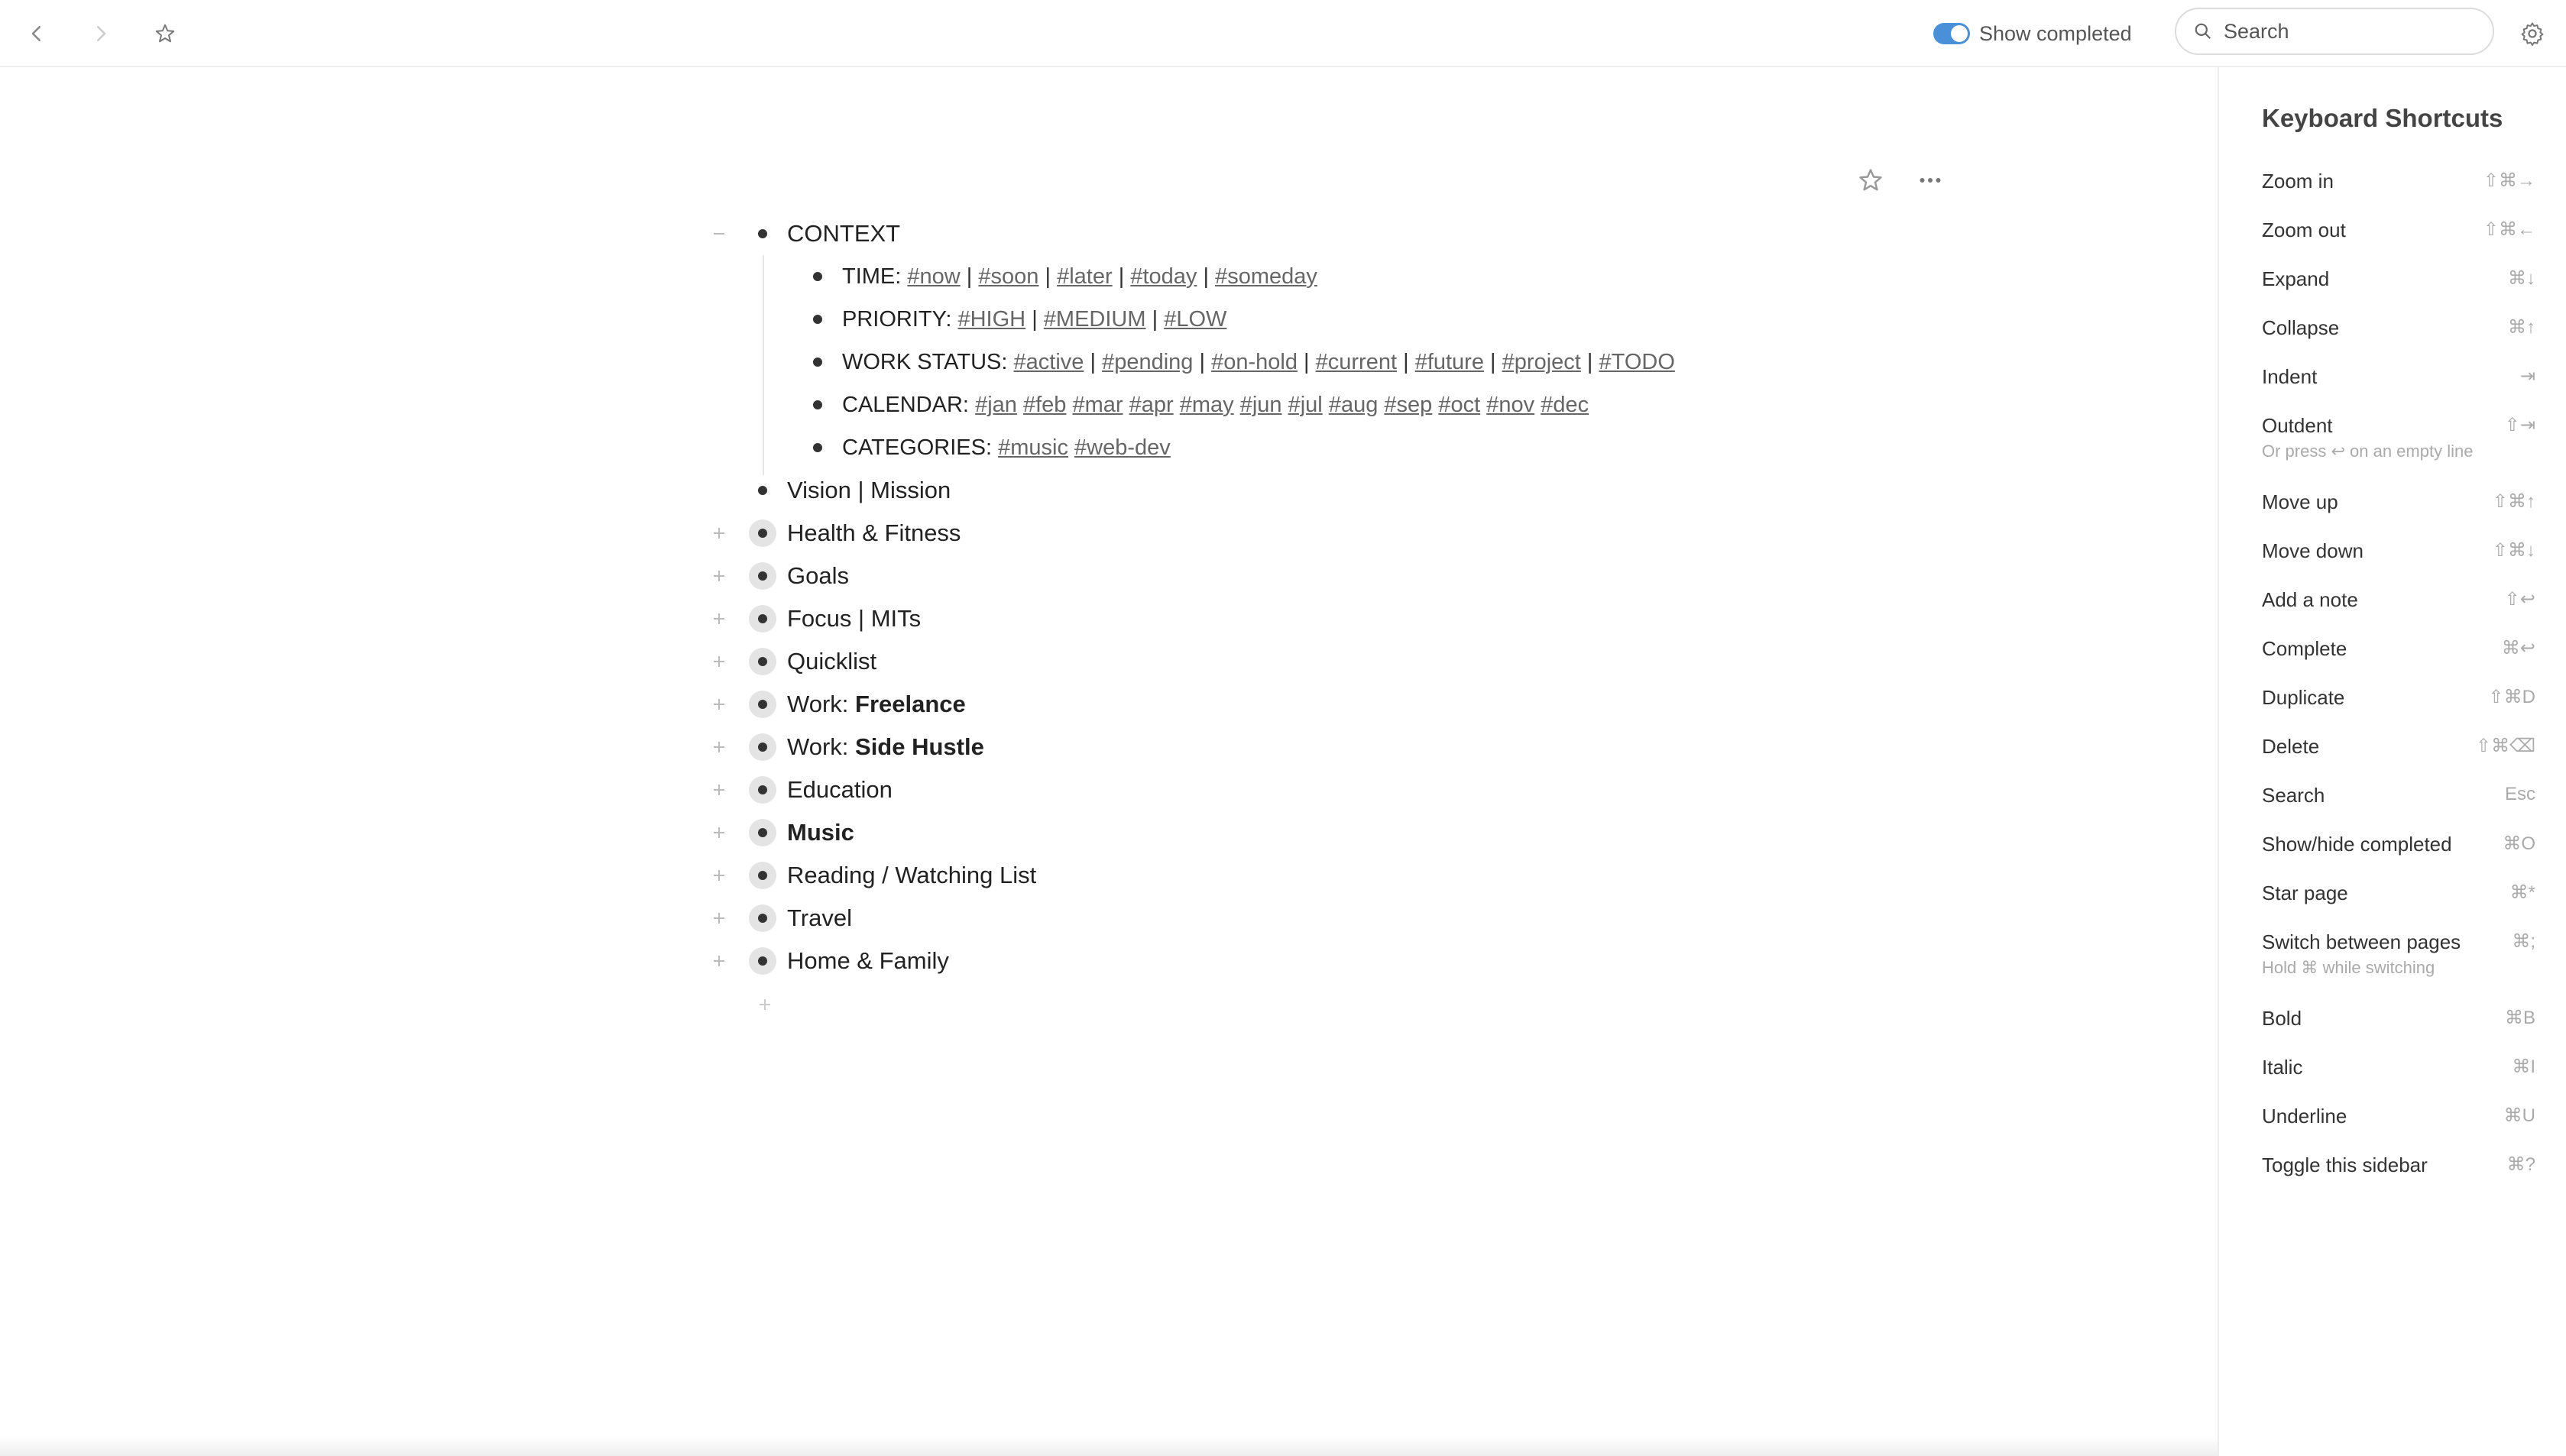 The height and width of the screenshot is (1456, 2566). What do you see at coordinates (36, 33) in the screenshot?
I see `back-button` at bounding box center [36, 33].